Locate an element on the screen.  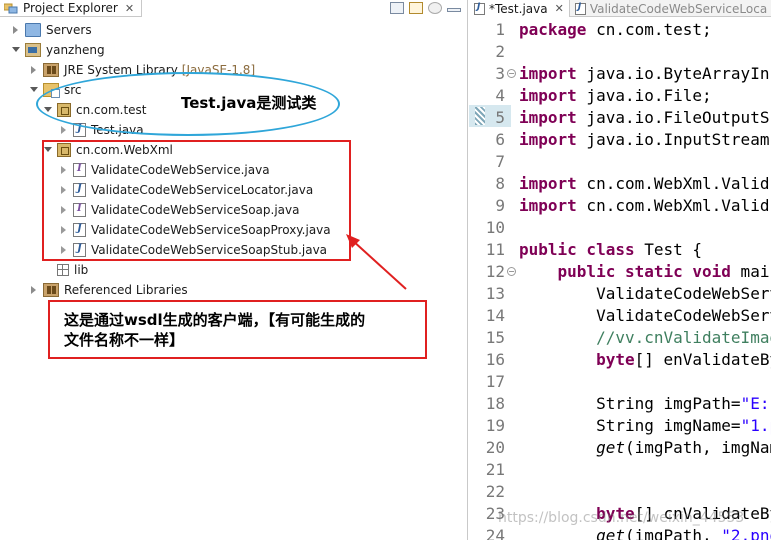
code-keyword: public static void is located at coordinates (625, 271).